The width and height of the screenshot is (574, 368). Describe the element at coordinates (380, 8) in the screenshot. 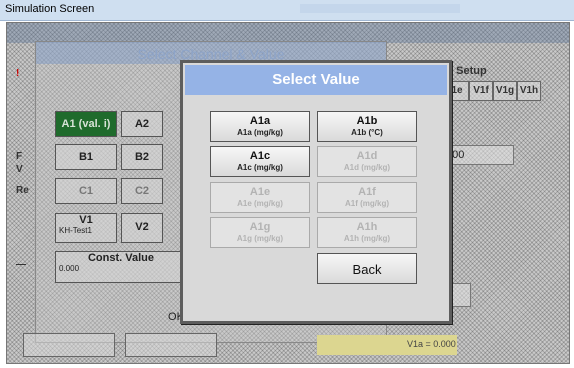

I see `titlebar-faded-text` at that location.